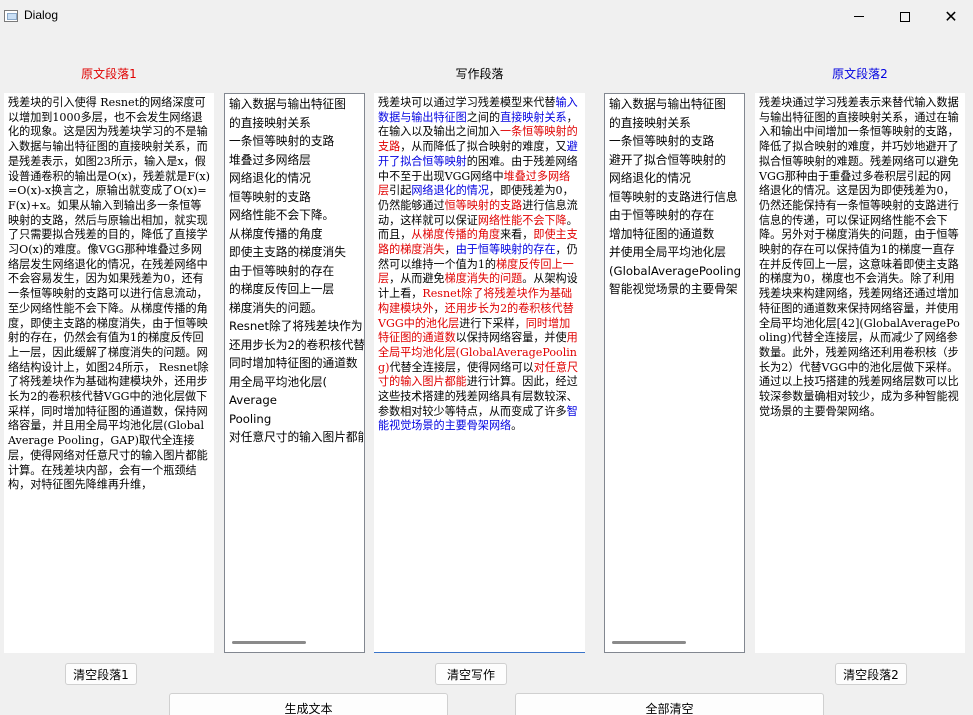  Describe the element at coordinates (533, 117) in the screenshot. I see `writing-segment: 直接映射关系` at that location.